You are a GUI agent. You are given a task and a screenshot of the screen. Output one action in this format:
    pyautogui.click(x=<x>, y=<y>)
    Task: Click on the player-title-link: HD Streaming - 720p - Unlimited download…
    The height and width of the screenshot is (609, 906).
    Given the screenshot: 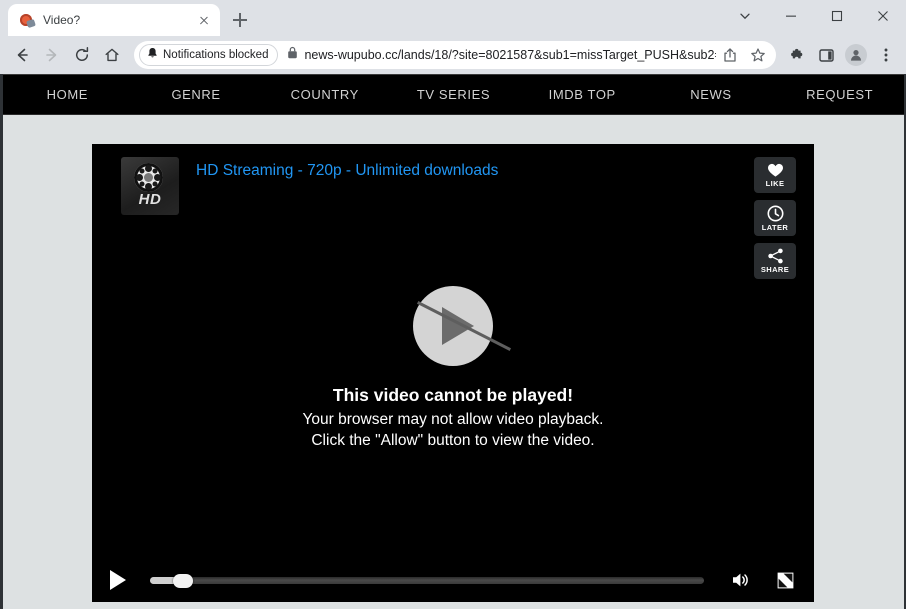 What is the action you would take?
    pyautogui.click(x=347, y=190)
    